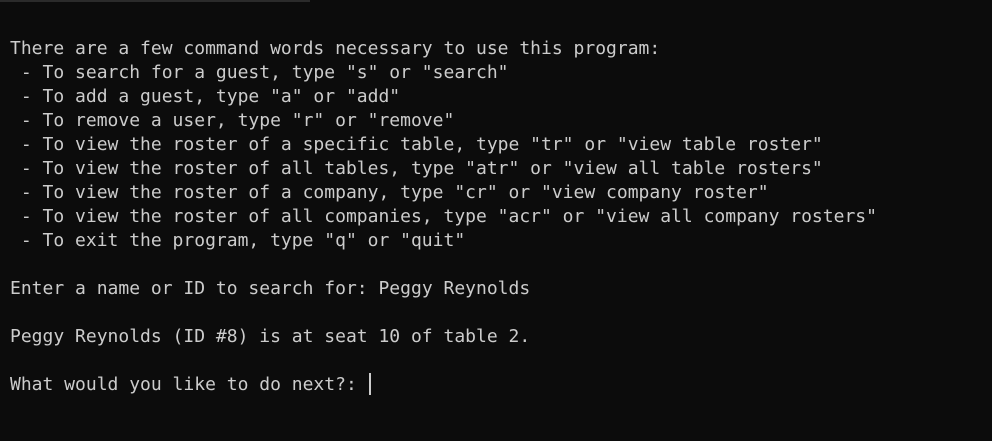 This screenshot has height=441, width=992. What do you see at coordinates (454, 288) in the screenshot?
I see `search-input-echo: Peggy Reynolds` at bounding box center [454, 288].